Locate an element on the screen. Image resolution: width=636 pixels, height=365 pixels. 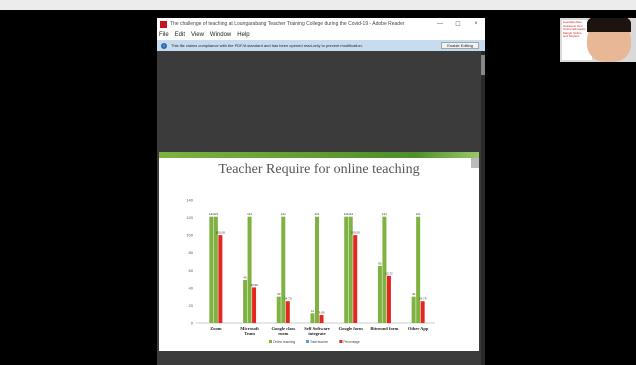
x-tick-label: integrate is located at coordinates (316, 333).